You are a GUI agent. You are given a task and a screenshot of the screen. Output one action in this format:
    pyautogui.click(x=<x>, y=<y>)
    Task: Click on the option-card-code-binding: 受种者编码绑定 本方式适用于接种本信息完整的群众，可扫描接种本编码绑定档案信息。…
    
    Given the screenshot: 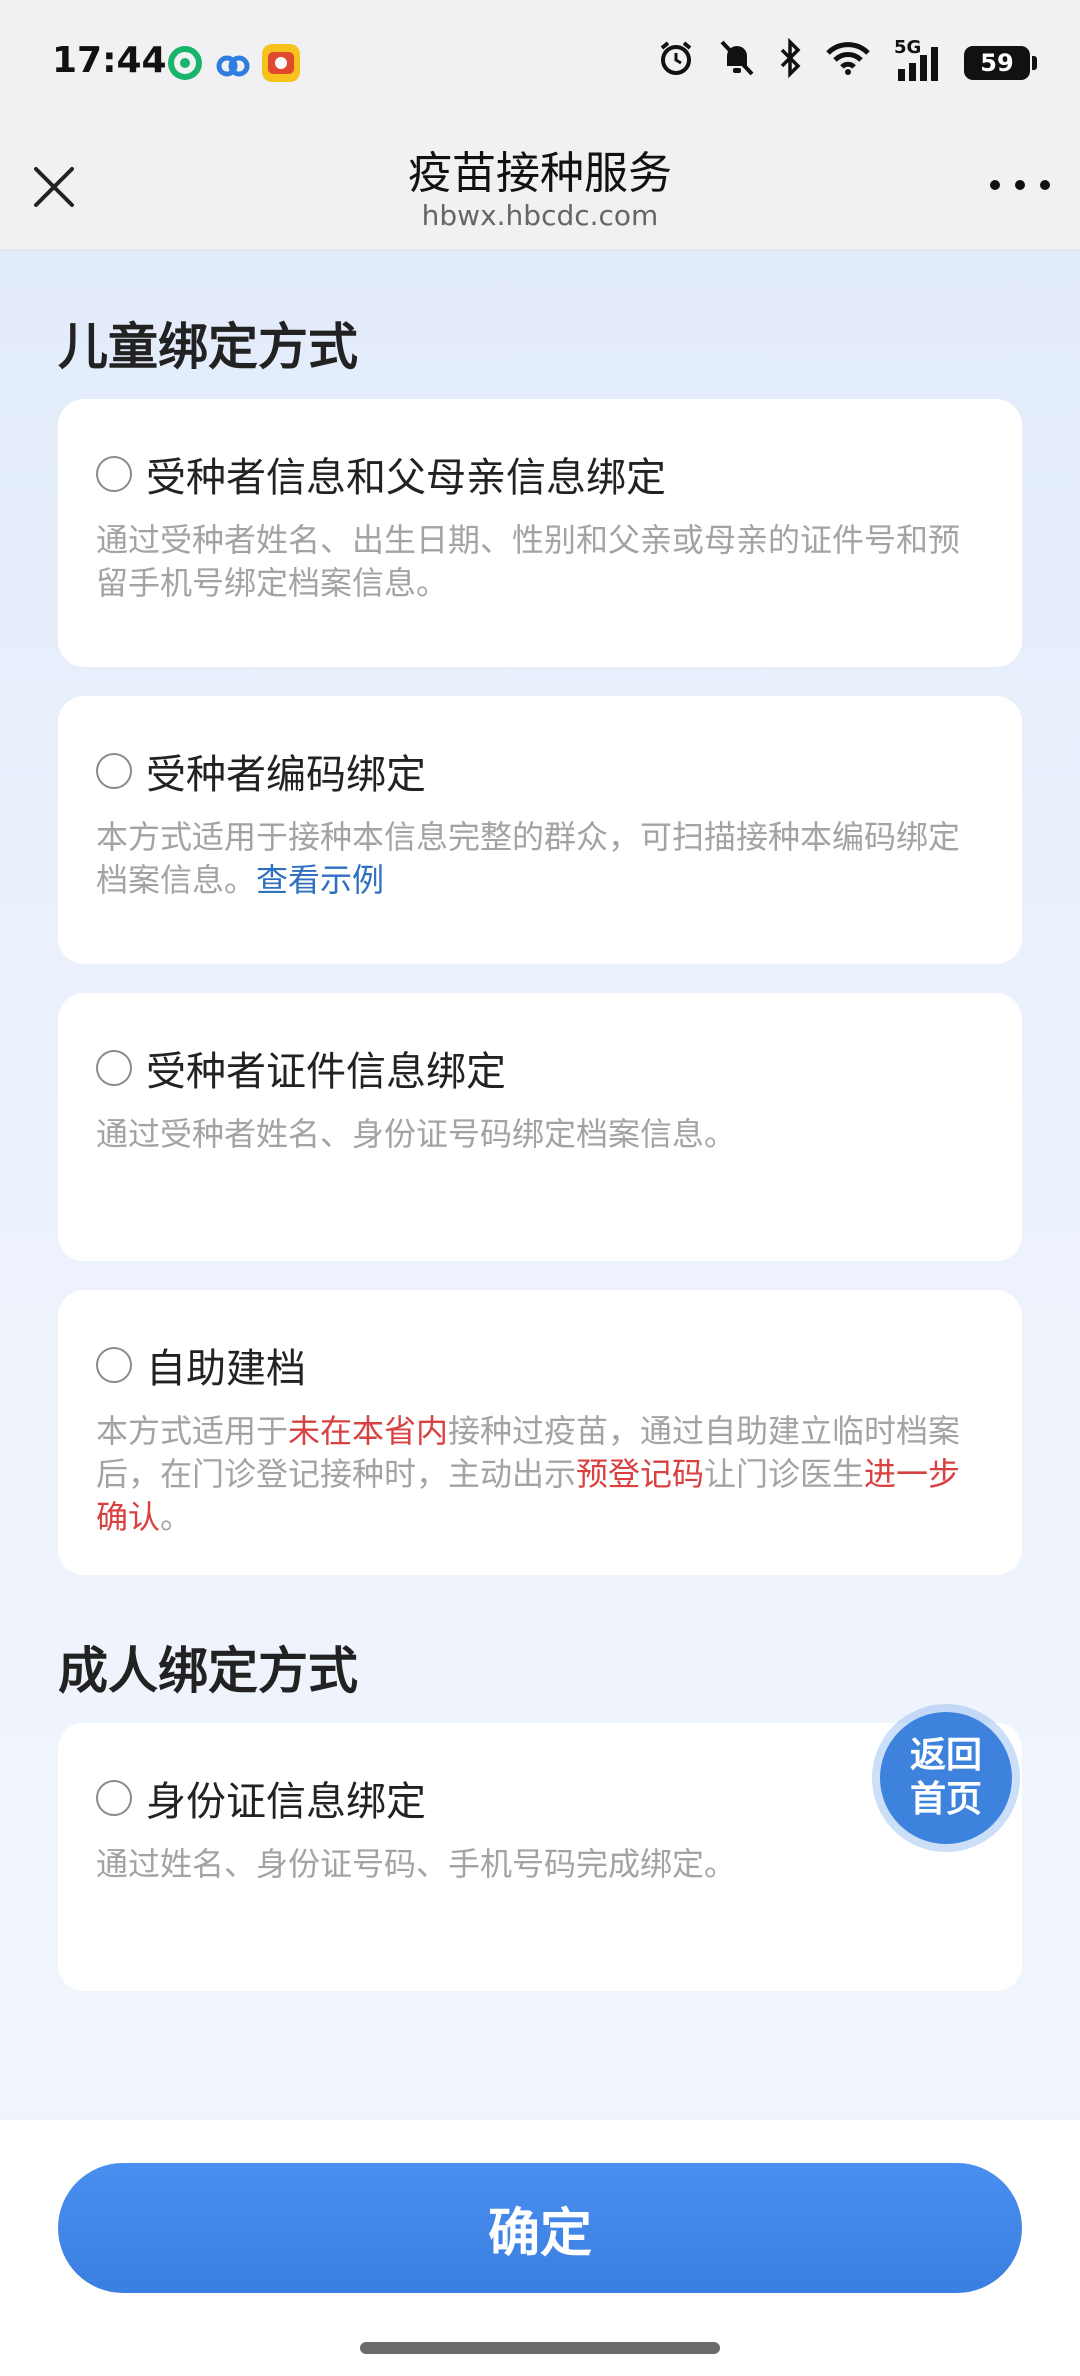 What is the action you would take?
    pyautogui.click(x=540, y=830)
    